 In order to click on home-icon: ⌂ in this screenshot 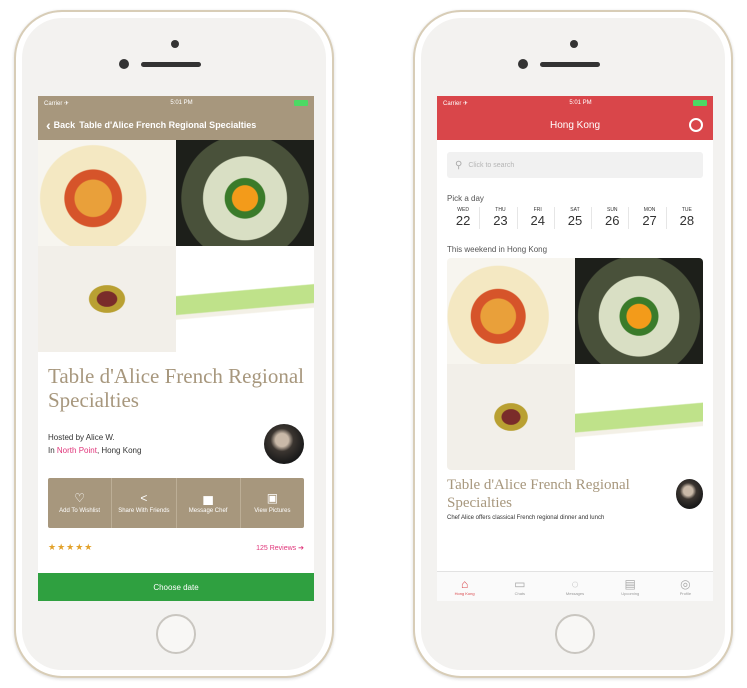, I will do `click(464, 584)`.